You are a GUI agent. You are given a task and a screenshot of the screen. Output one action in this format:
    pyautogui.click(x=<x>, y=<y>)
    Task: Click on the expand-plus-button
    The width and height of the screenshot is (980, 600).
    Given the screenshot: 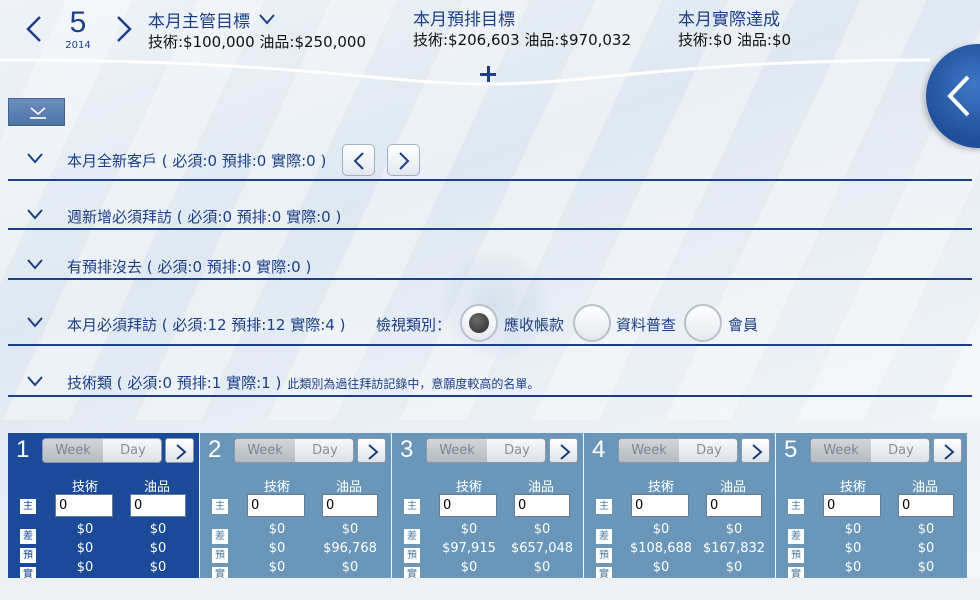 What is the action you would take?
    pyautogui.click(x=488, y=74)
    